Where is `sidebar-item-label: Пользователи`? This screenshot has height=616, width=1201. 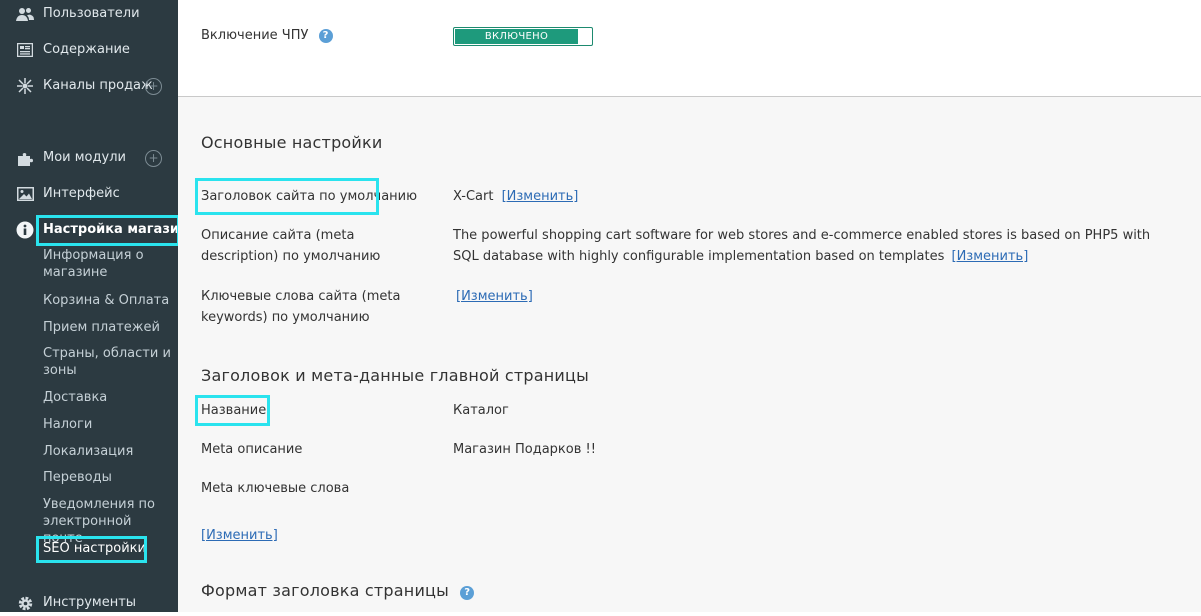 sidebar-item-label: Пользователи is located at coordinates (91, 13).